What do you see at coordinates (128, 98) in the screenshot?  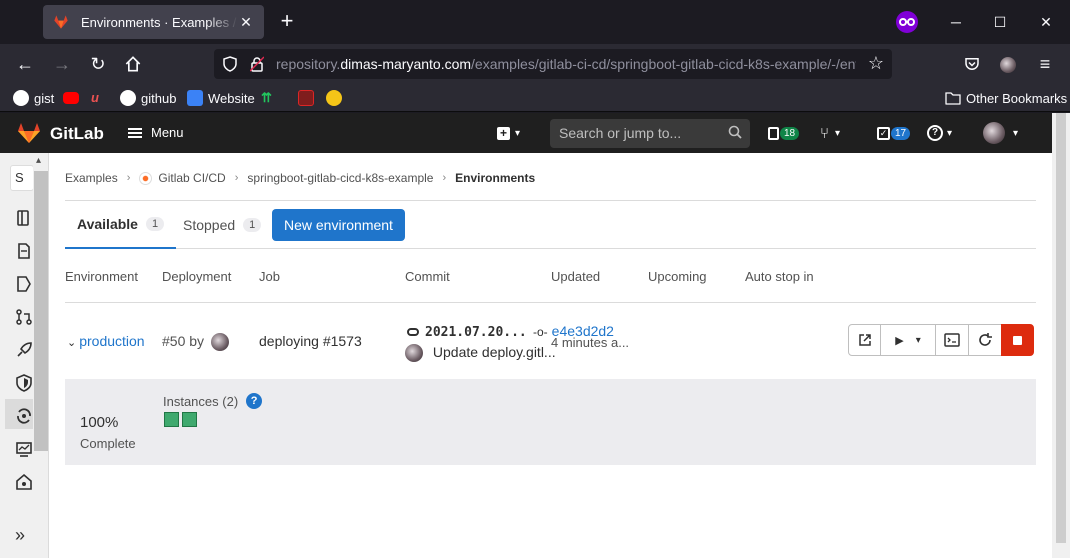 I see `github-icon` at bounding box center [128, 98].